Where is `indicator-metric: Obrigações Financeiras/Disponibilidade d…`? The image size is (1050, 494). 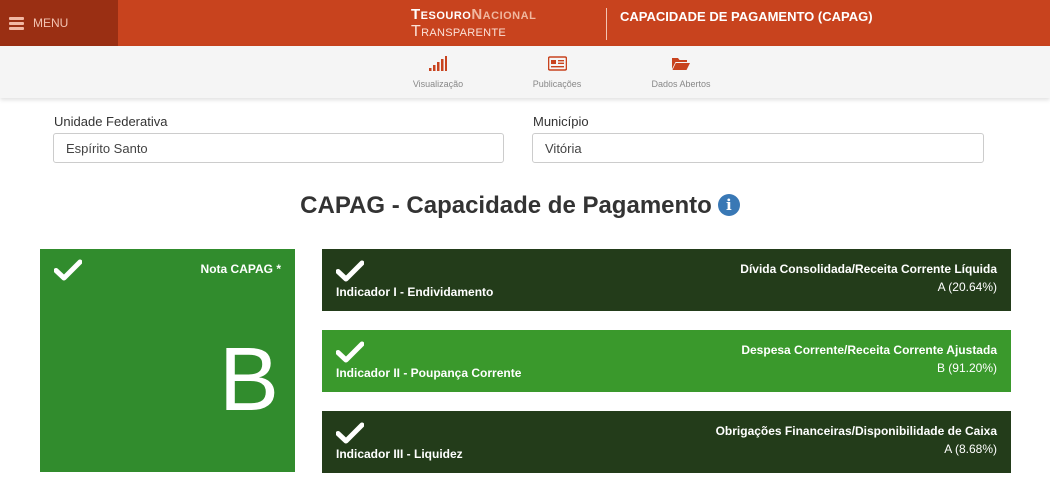
indicator-metric: Obrigações Financeiras/Disponibilidade d… is located at coordinates (856, 431).